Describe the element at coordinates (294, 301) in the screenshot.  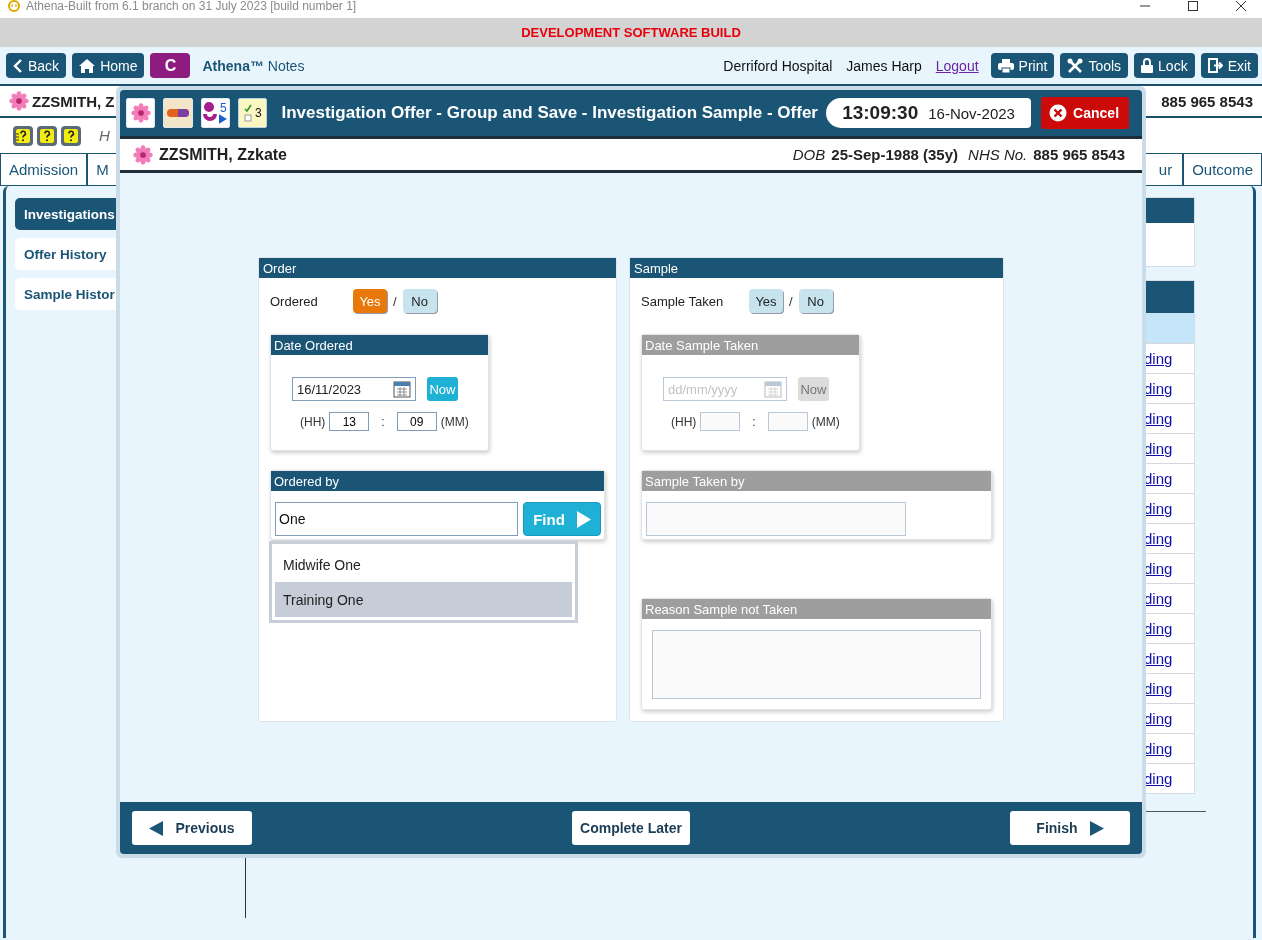
I see `question-label: Ordered` at that location.